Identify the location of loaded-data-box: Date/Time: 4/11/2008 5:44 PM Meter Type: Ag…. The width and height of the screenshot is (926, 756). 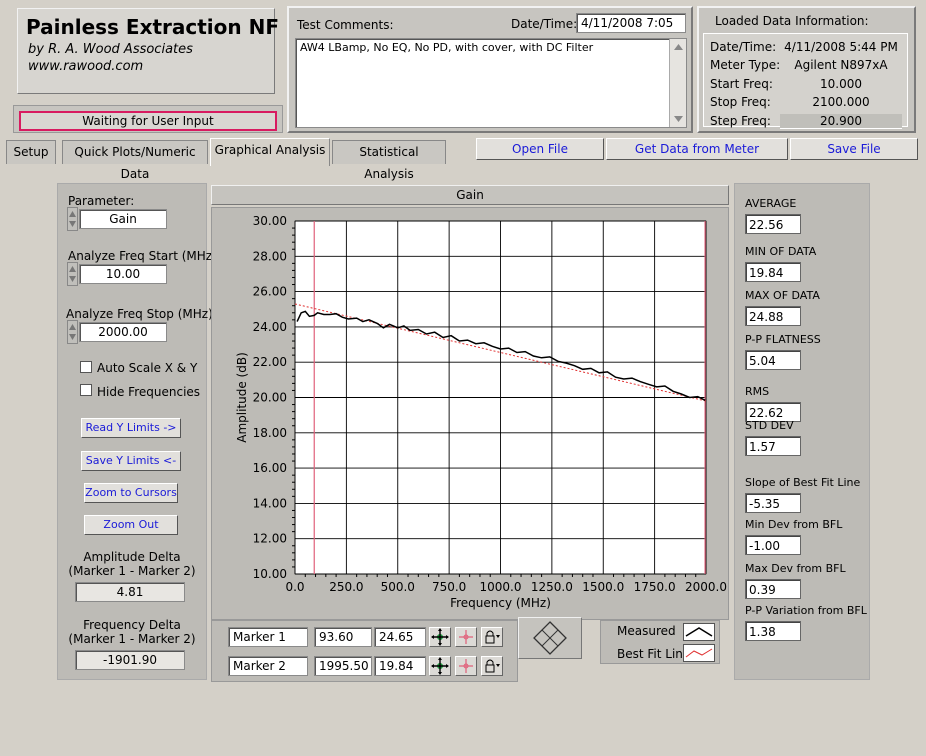
(805, 81).